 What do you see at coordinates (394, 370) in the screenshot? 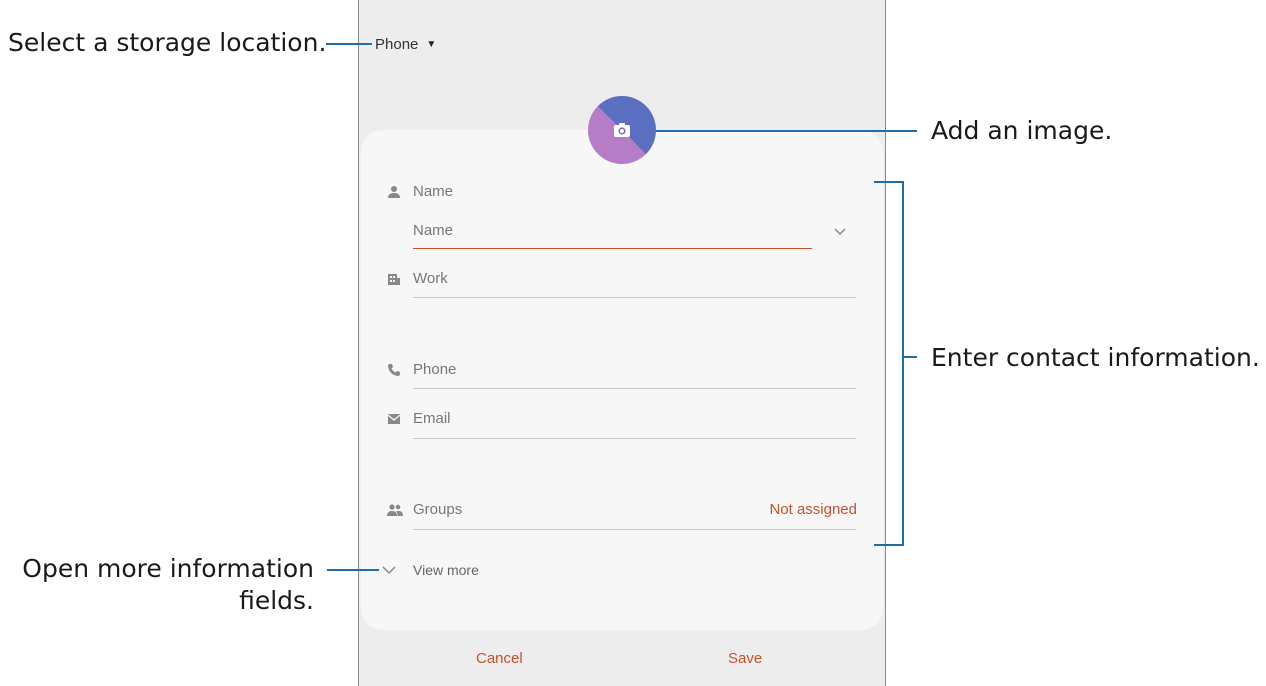
I see `phone-icon` at bounding box center [394, 370].